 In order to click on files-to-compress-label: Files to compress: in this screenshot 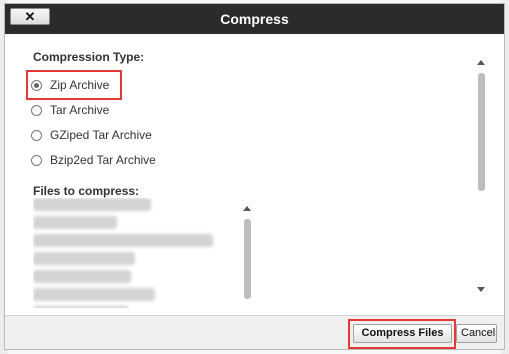, I will do `click(86, 191)`.